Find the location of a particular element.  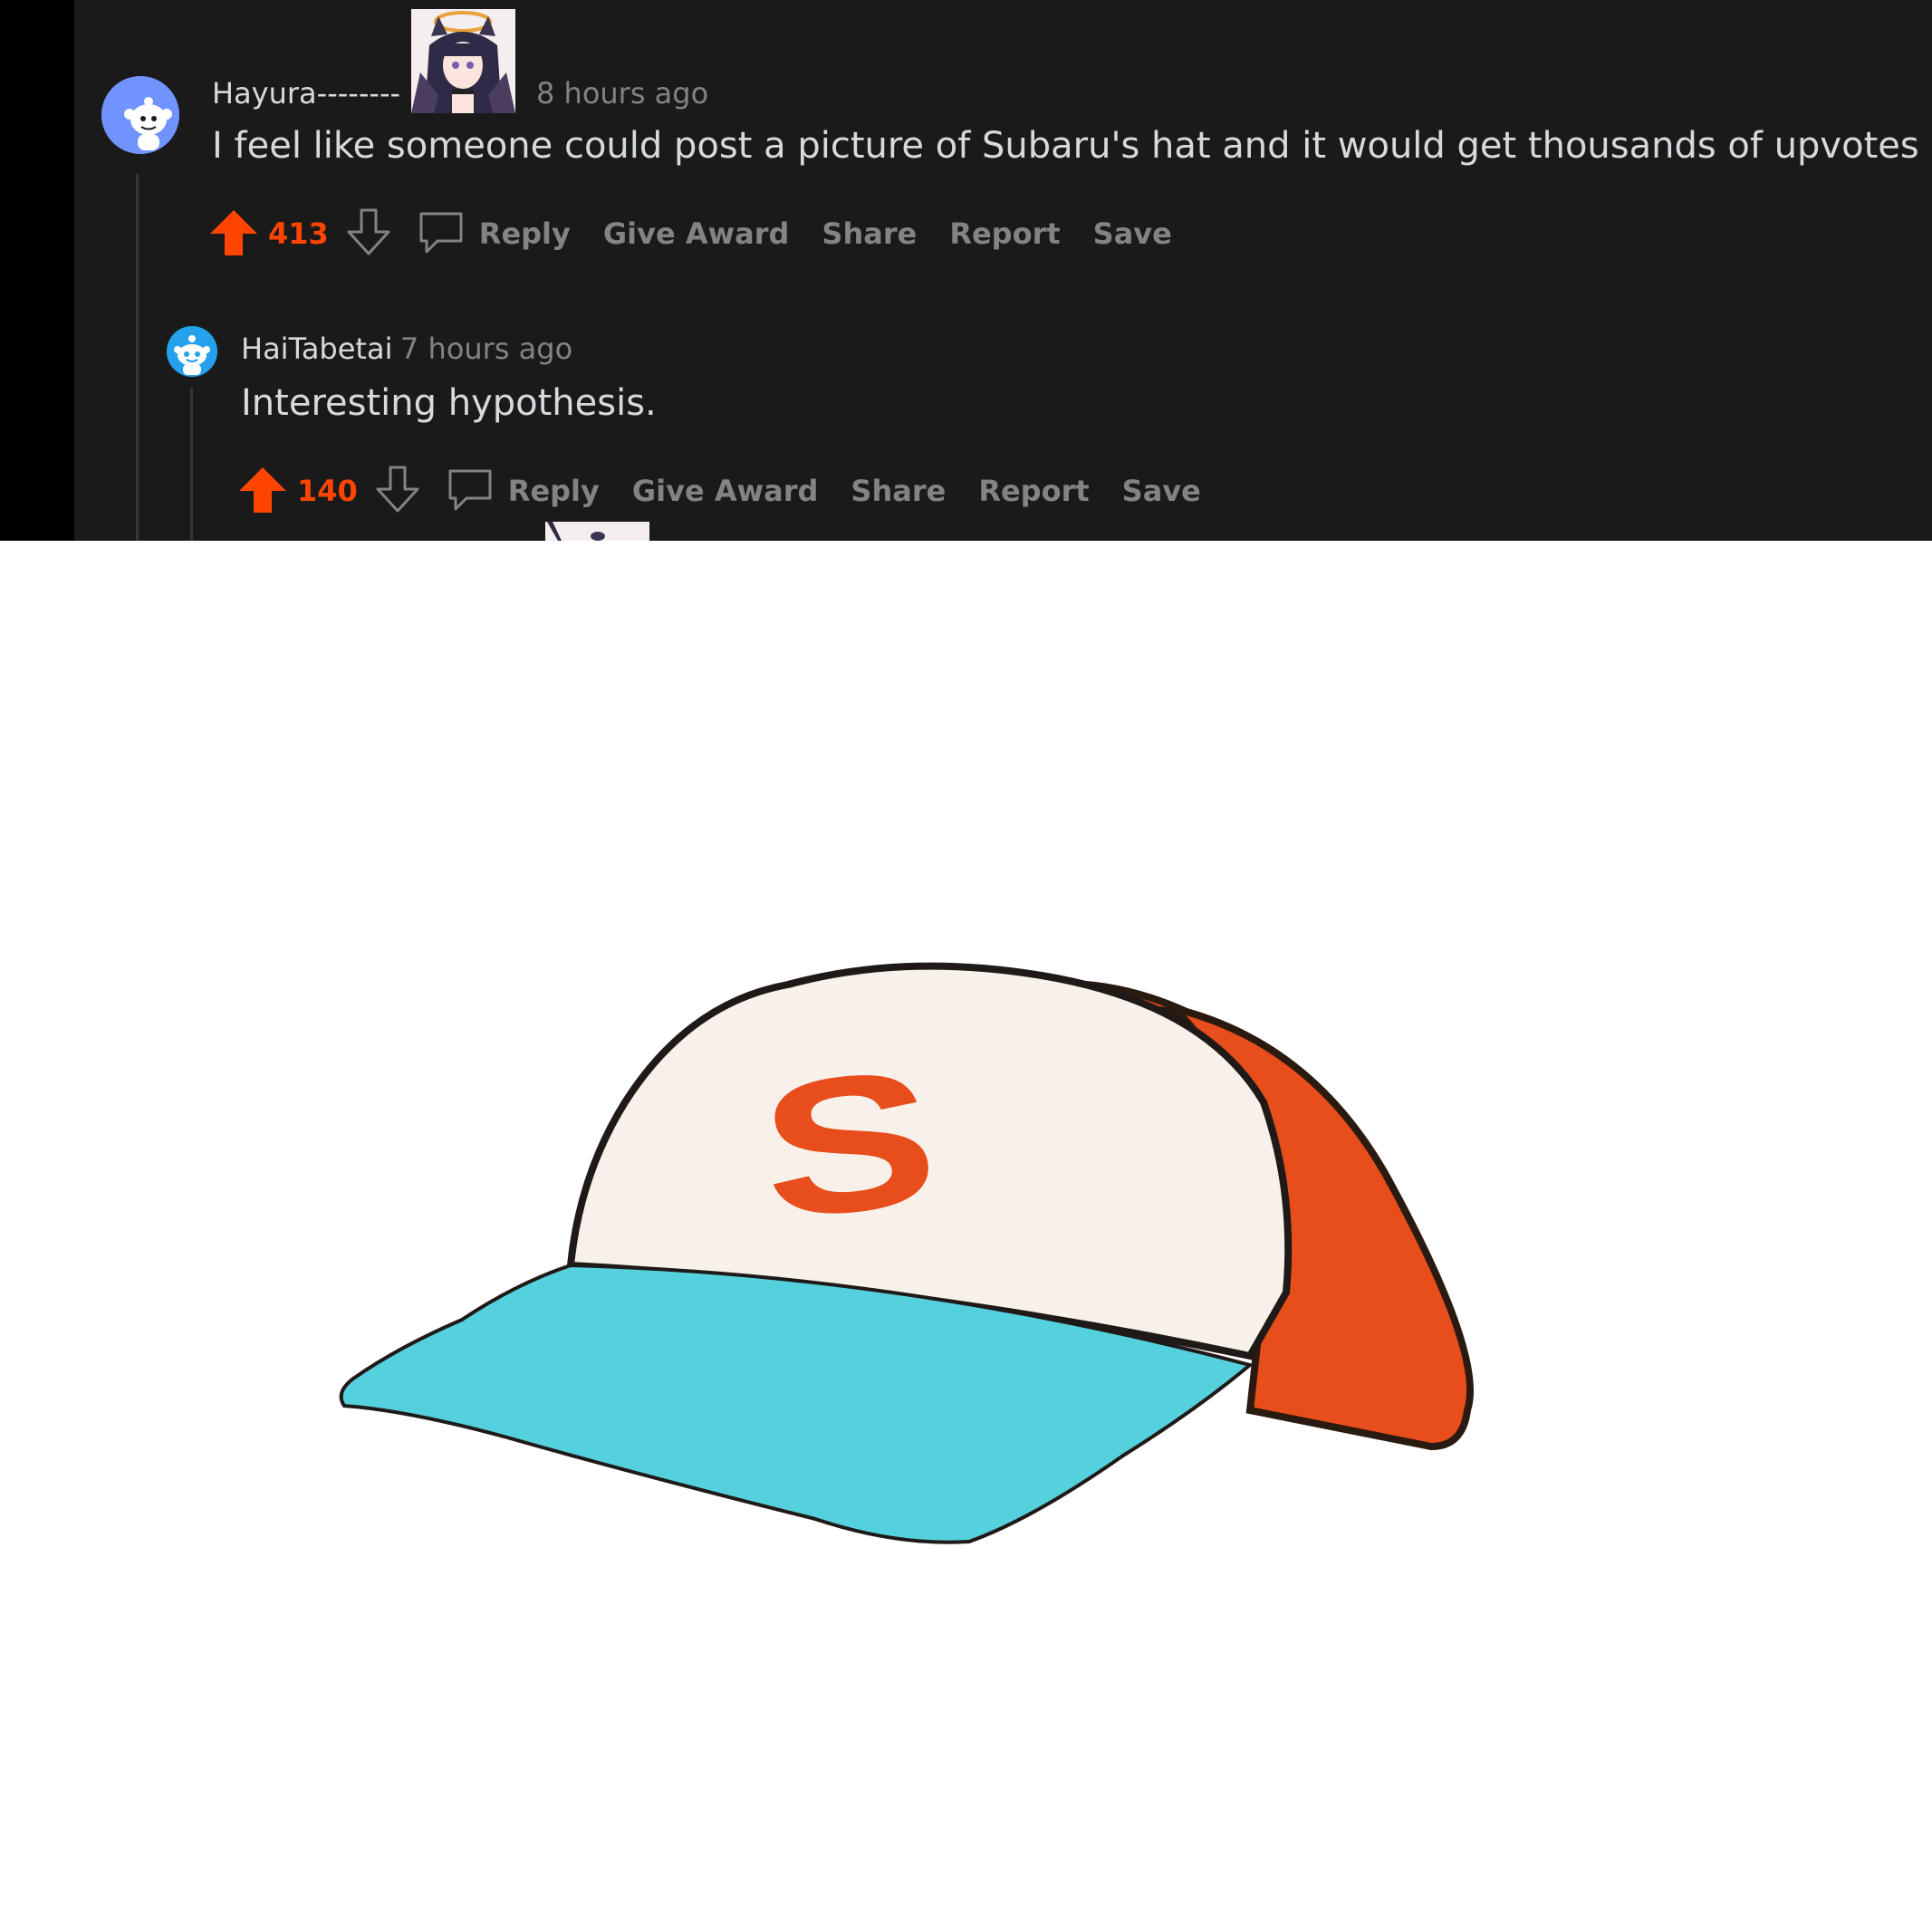

comment-username: HaiTabetai is located at coordinates (316, 349).